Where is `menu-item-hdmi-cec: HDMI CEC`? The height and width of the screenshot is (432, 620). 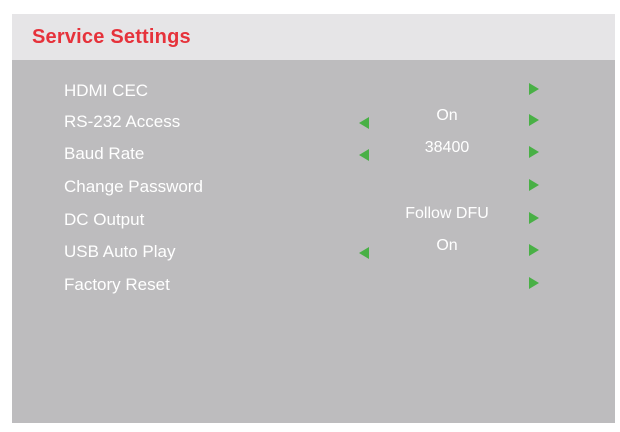 menu-item-hdmi-cec: HDMI CEC is located at coordinates (313, 91).